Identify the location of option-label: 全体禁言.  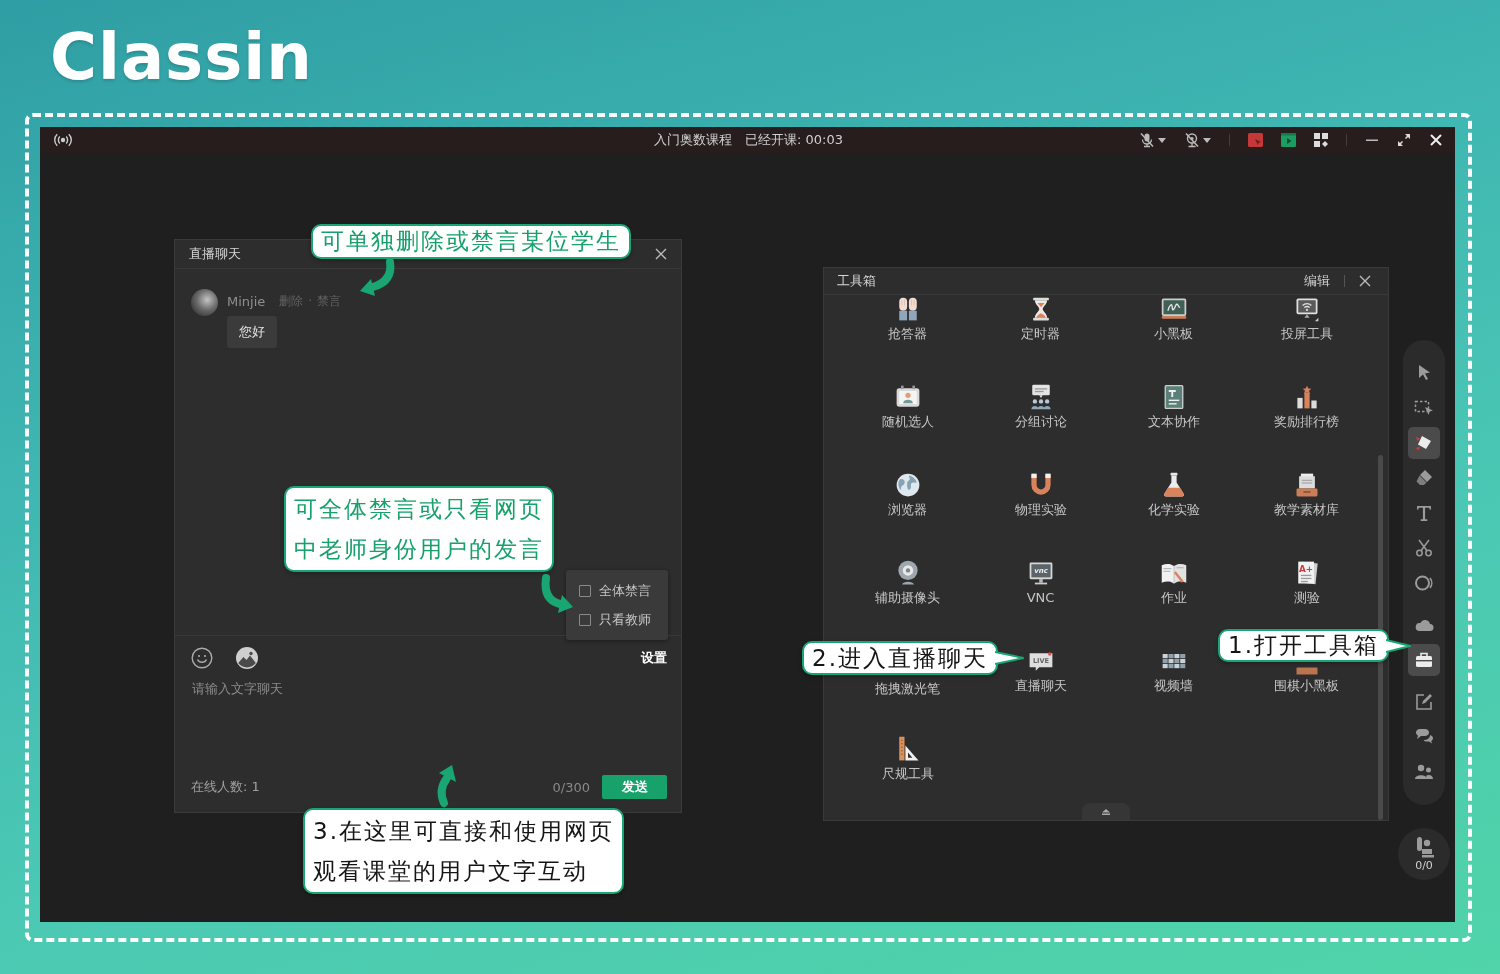
(625, 590).